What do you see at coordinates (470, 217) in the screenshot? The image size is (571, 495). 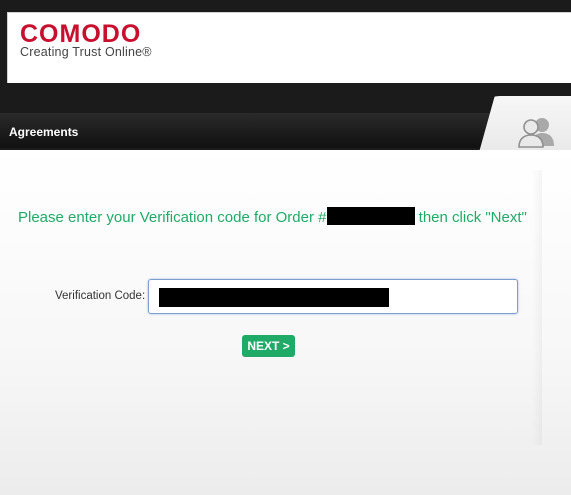 I see `prompt-suffix: then click "Next"` at bounding box center [470, 217].